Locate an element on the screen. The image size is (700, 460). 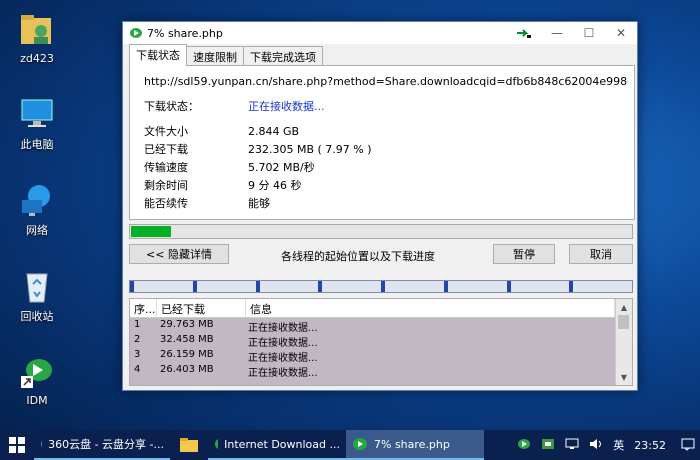
tray-app-icon is located at coordinates (548, 445).